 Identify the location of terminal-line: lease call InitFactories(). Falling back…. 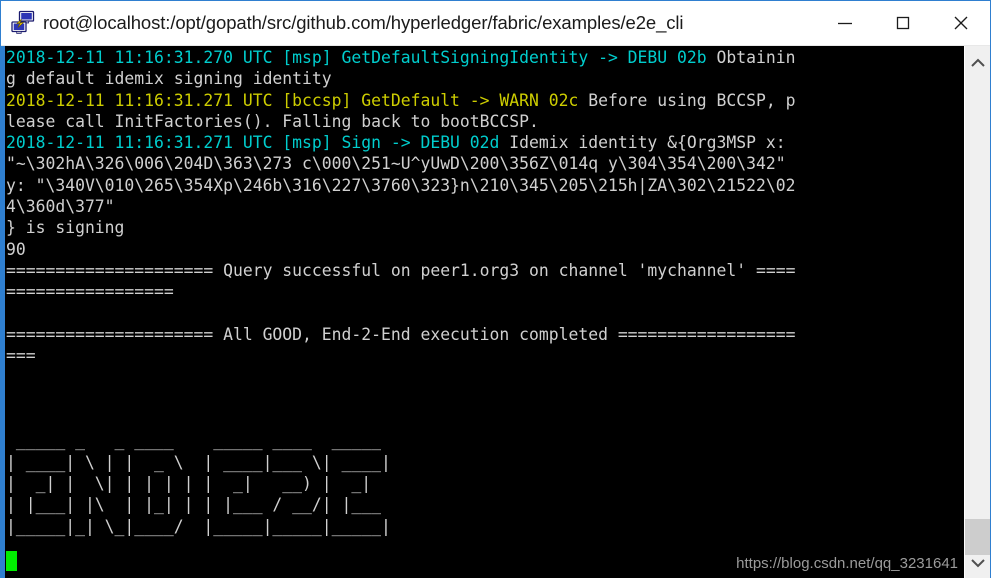
(485, 121).